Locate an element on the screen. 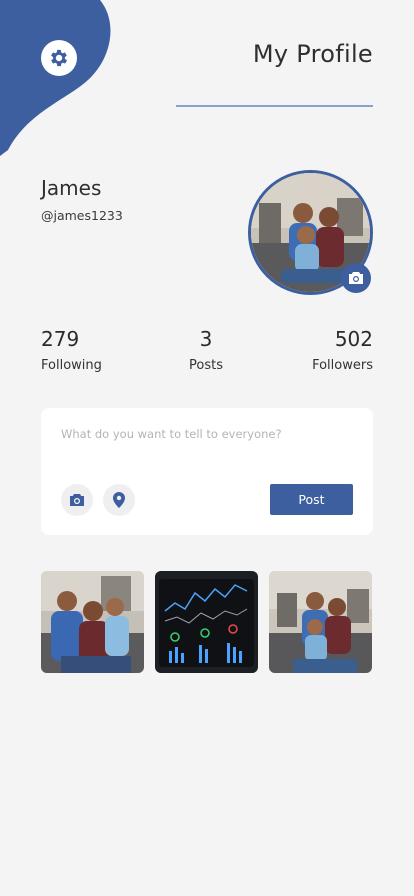  settings-button is located at coordinates (59, 58).